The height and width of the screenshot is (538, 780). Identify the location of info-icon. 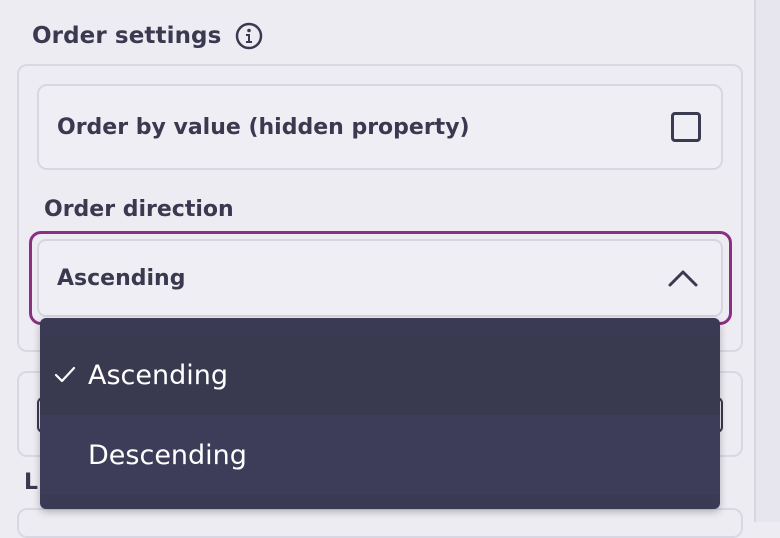
(249, 36).